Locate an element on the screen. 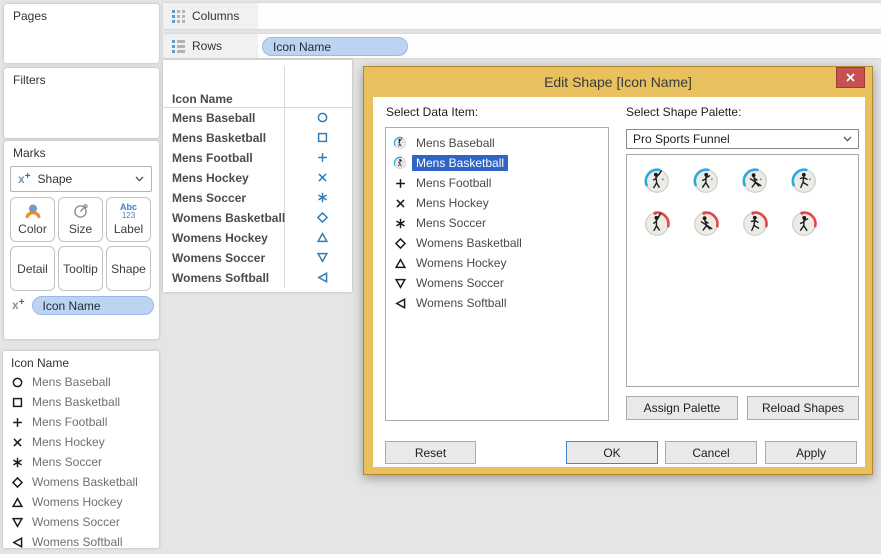  basketball-player-shape-icon is located at coordinates (705, 180).